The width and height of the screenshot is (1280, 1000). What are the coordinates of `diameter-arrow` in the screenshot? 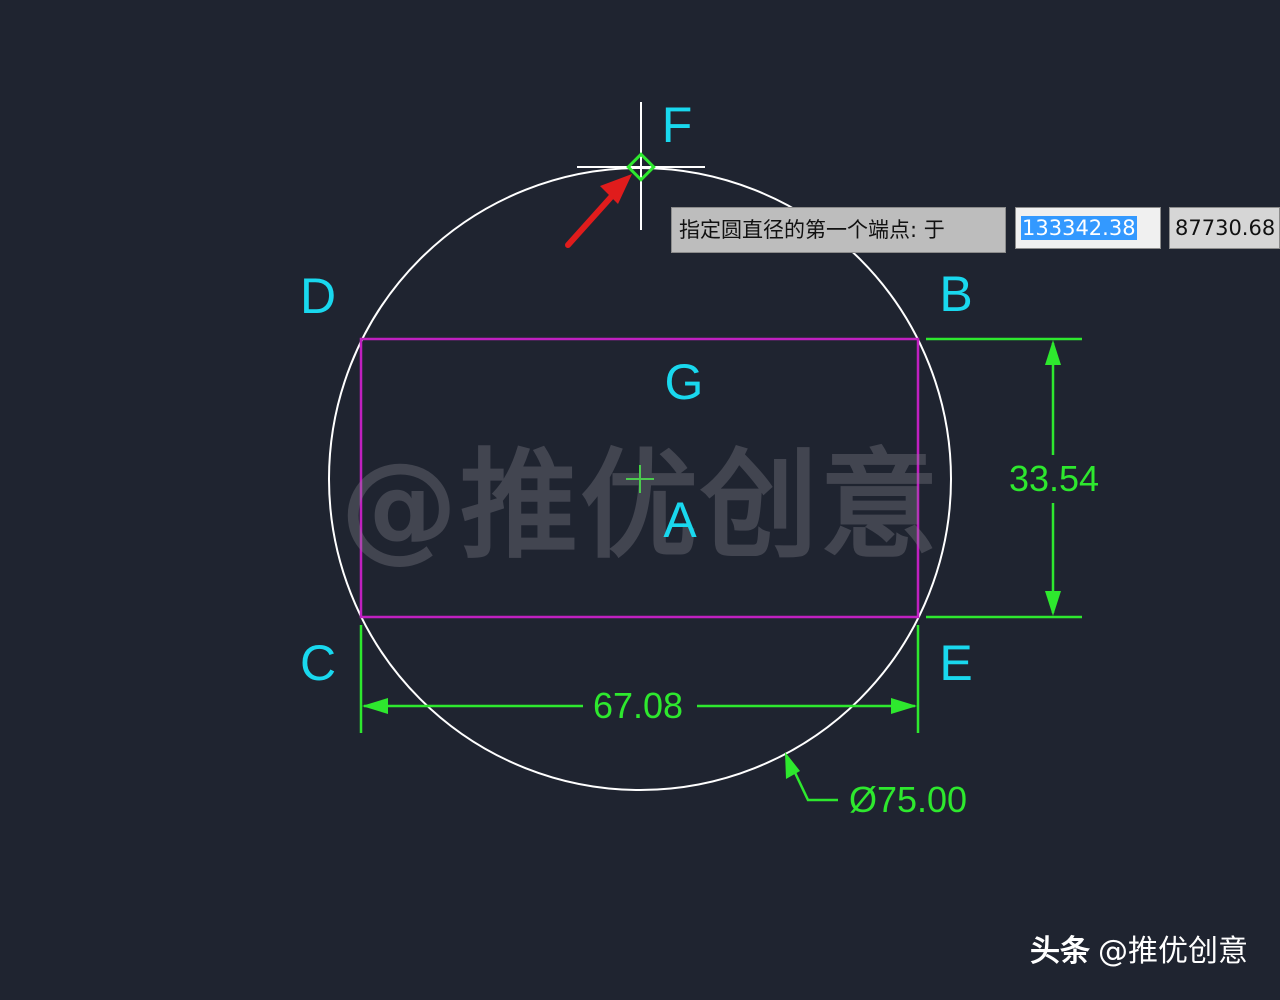 It's located at (792, 765).